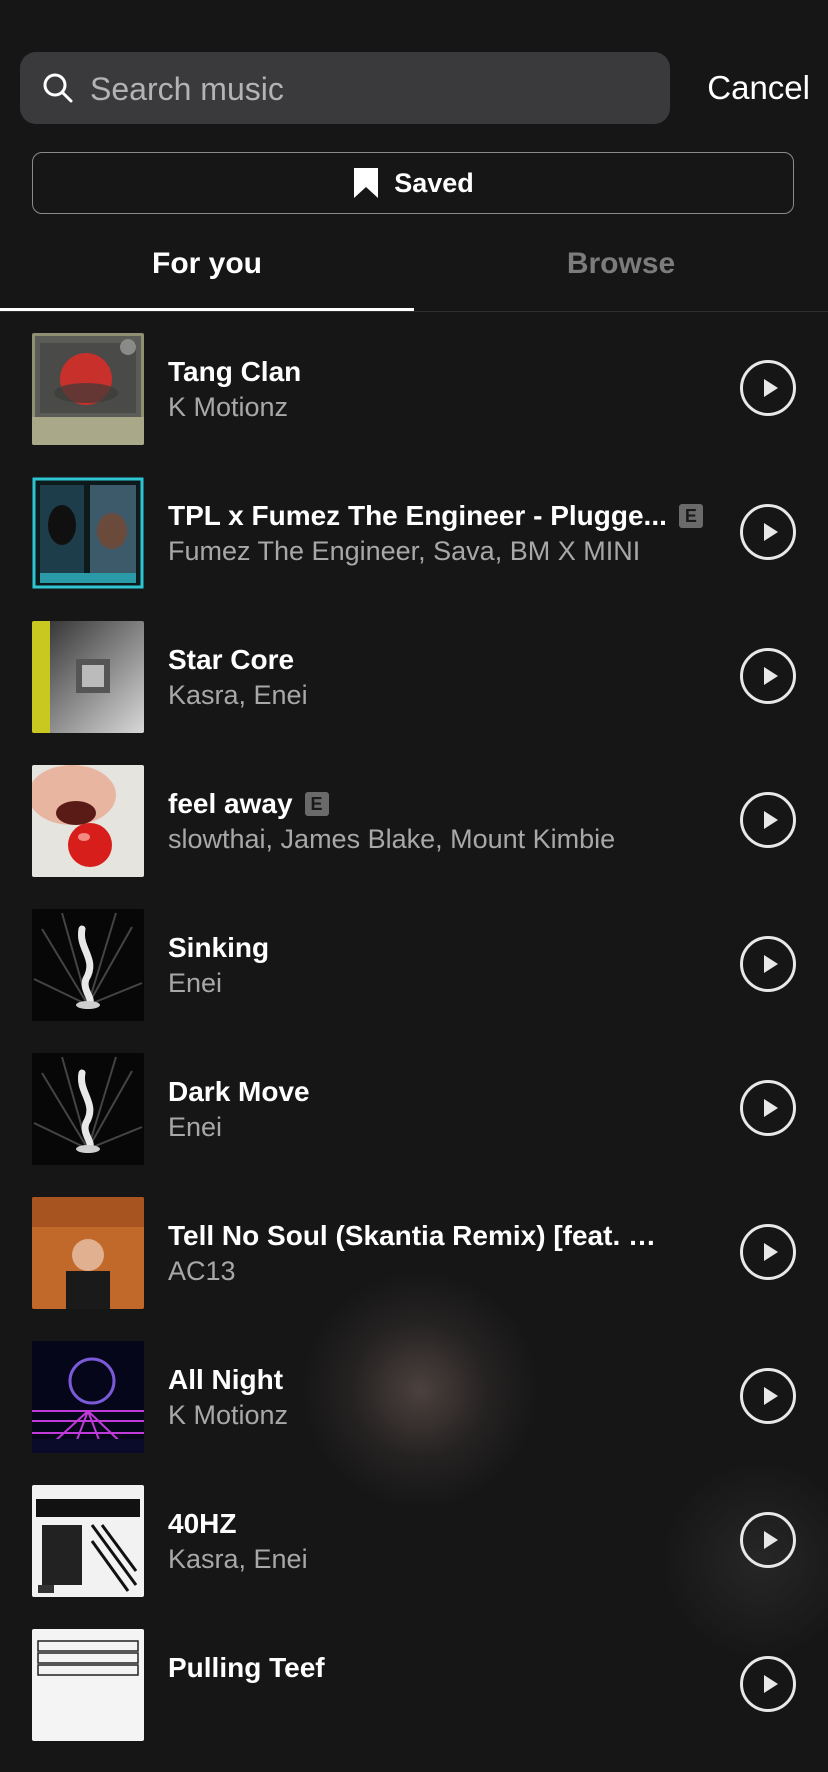 The width and height of the screenshot is (828, 1772). Describe the element at coordinates (370, 89) in the screenshot. I see `search-input` at that location.